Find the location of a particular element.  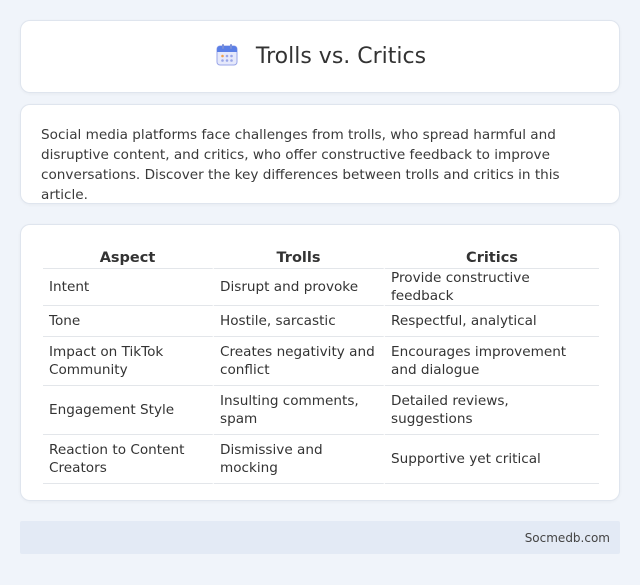

table-cell: Respectful, analytical is located at coordinates (492, 321).